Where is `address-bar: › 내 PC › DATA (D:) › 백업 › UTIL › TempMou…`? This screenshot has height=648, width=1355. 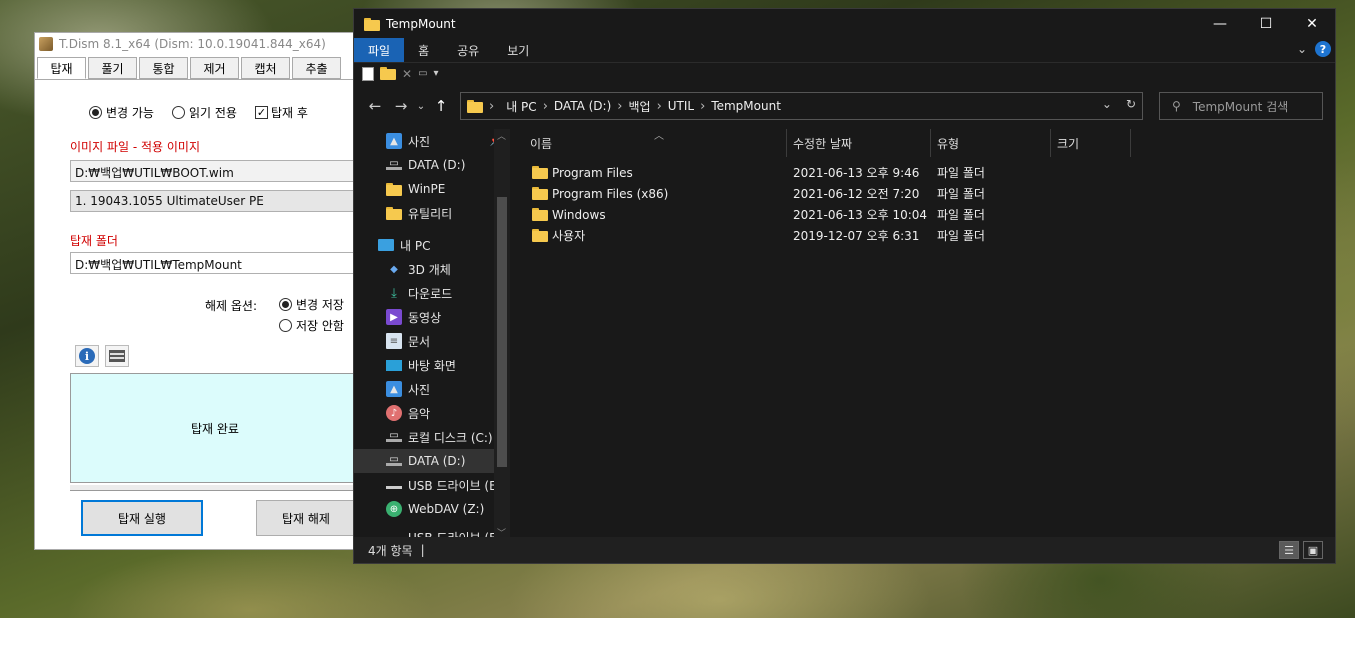 address-bar: › 내 PC › DATA (D:) › 백업 › UTIL › TempMou… is located at coordinates (801, 106).